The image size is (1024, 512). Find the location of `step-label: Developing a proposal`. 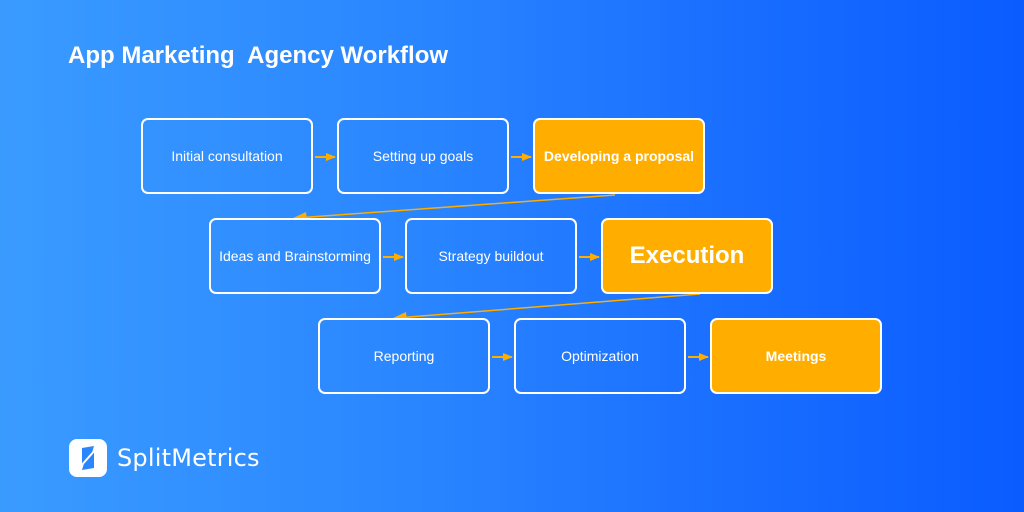

step-label: Developing a proposal is located at coordinates (619, 156).